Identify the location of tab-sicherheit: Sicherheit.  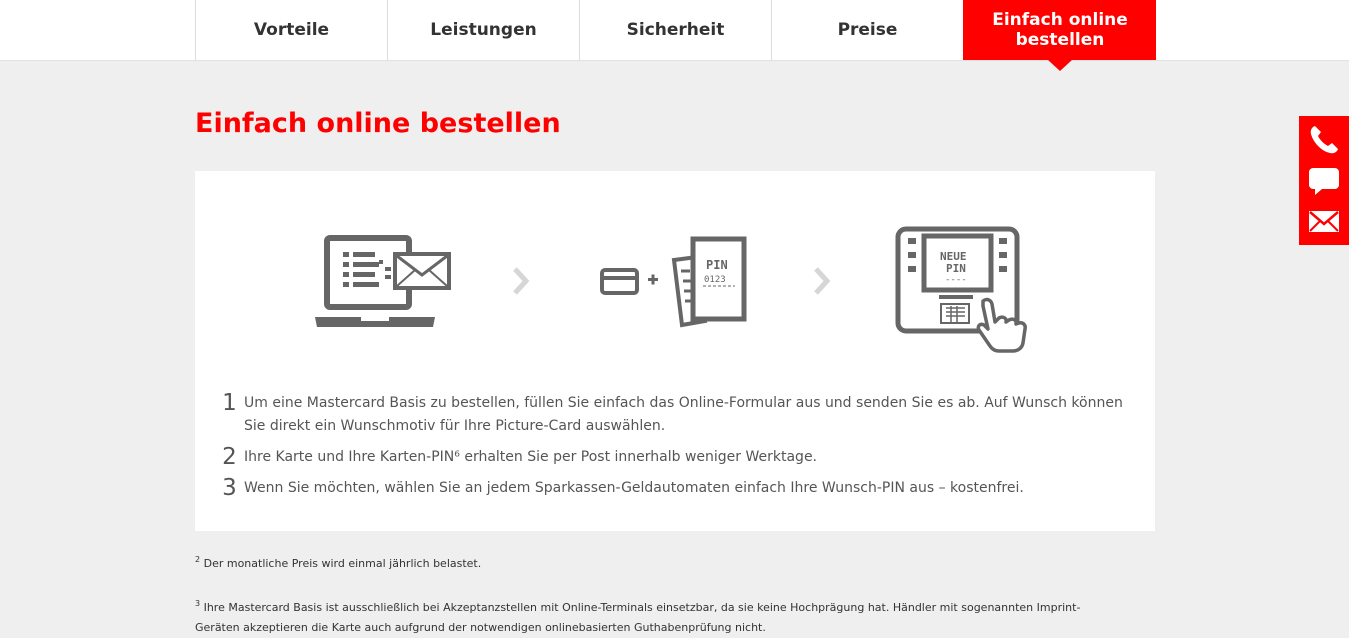
(675, 30).